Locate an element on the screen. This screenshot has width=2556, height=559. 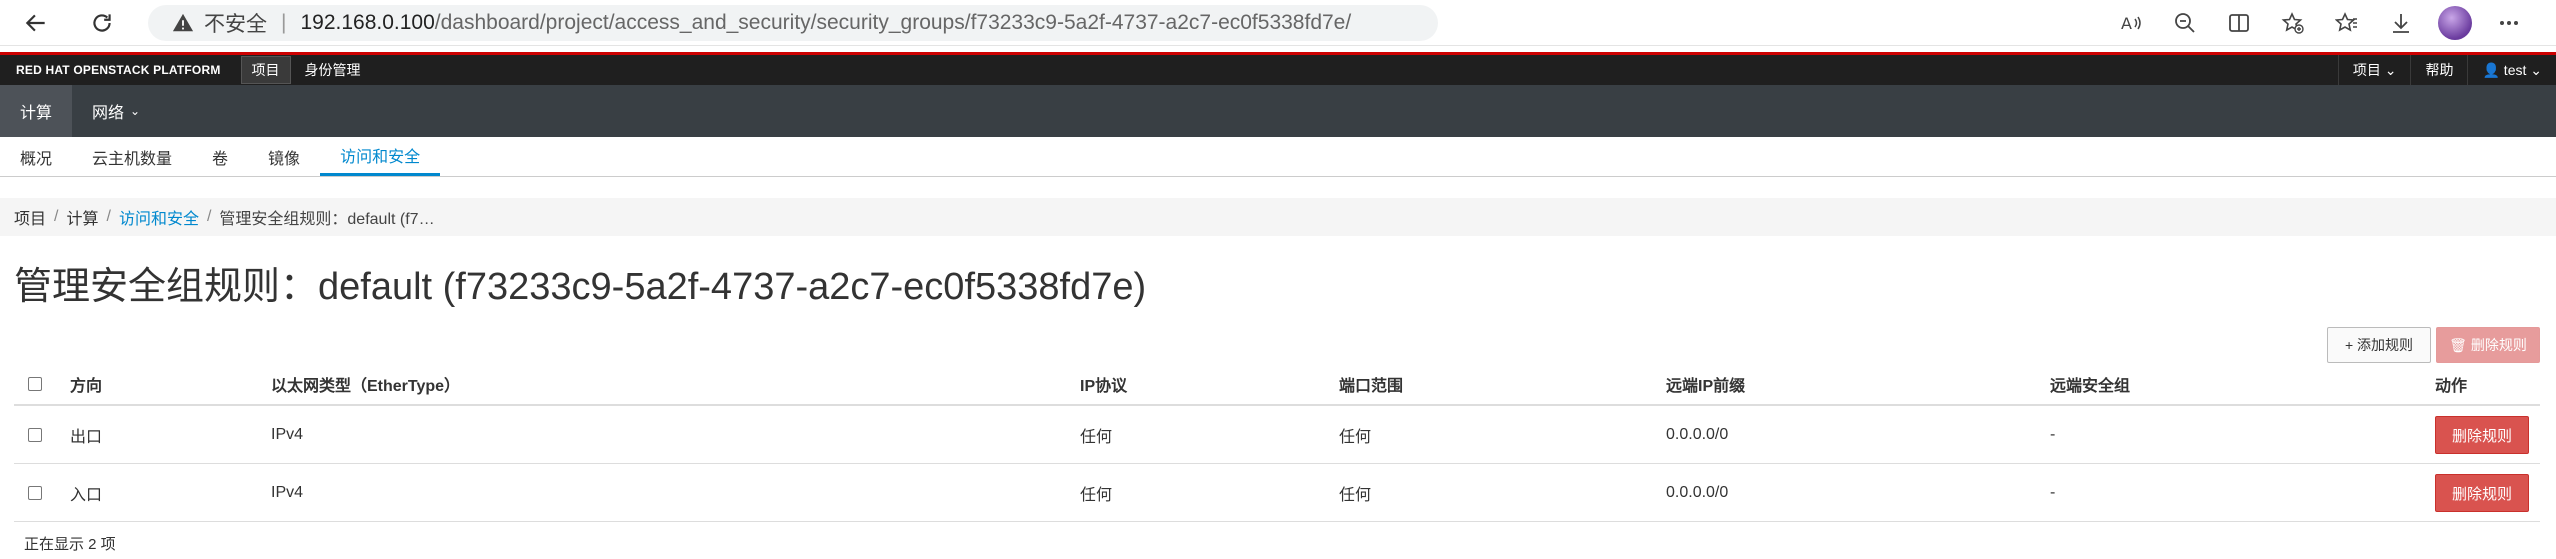
nav-compute: 计算 is located at coordinates (36, 111).